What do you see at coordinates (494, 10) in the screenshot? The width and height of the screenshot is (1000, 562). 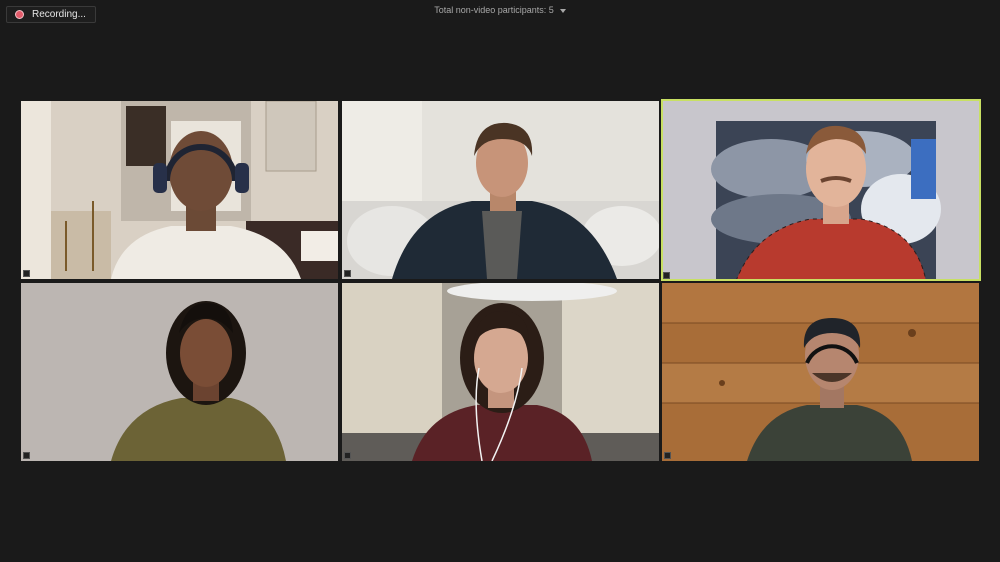 I see `participants-summary: Total non-video participants: 5` at bounding box center [494, 10].